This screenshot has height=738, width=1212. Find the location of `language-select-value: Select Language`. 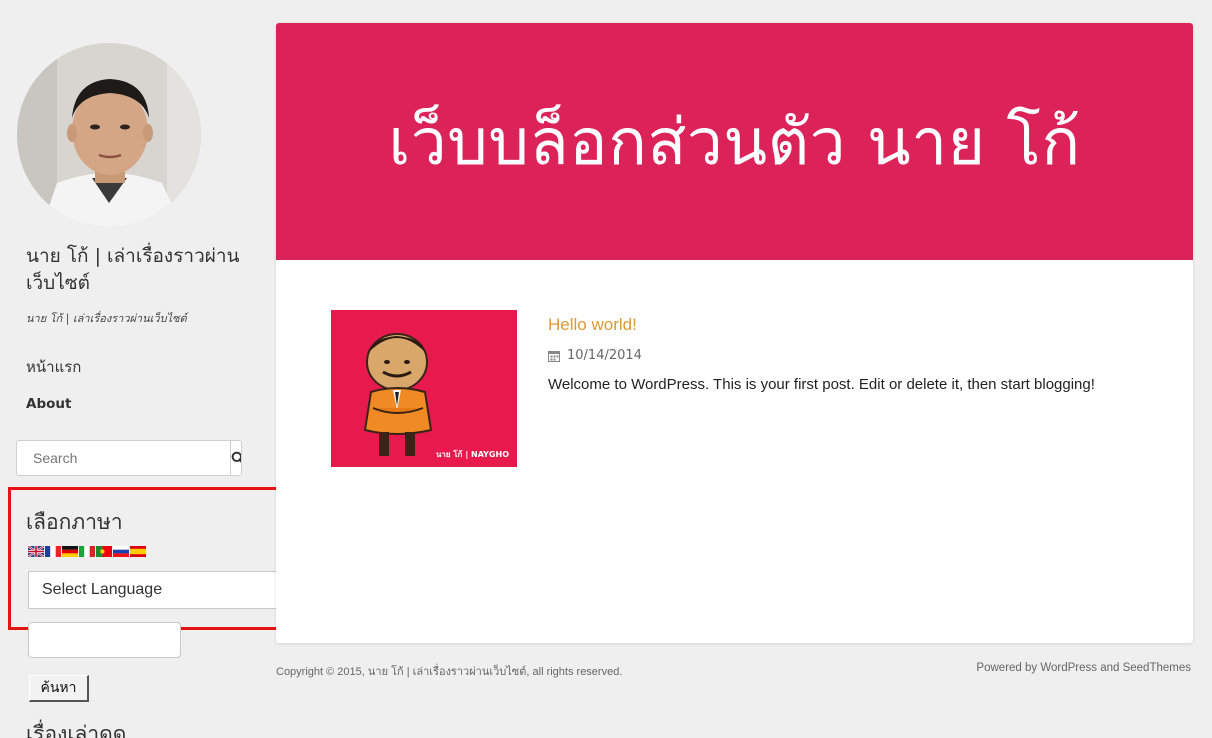

language-select-value: Select Language is located at coordinates (102, 589).